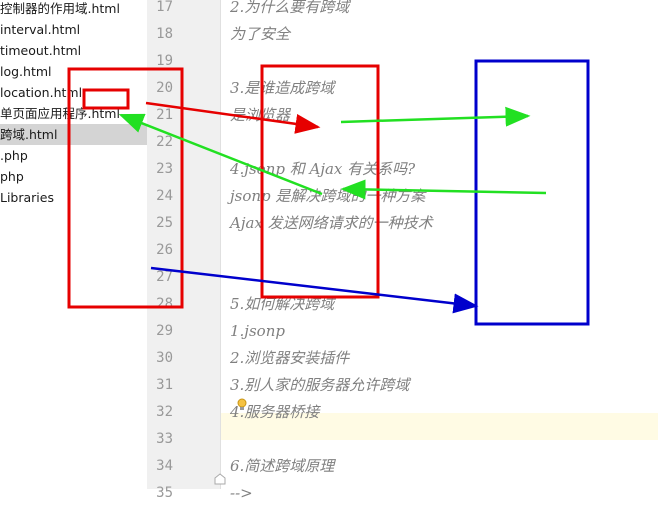  I want to click on fold-marker-icon, so click(220, 479).